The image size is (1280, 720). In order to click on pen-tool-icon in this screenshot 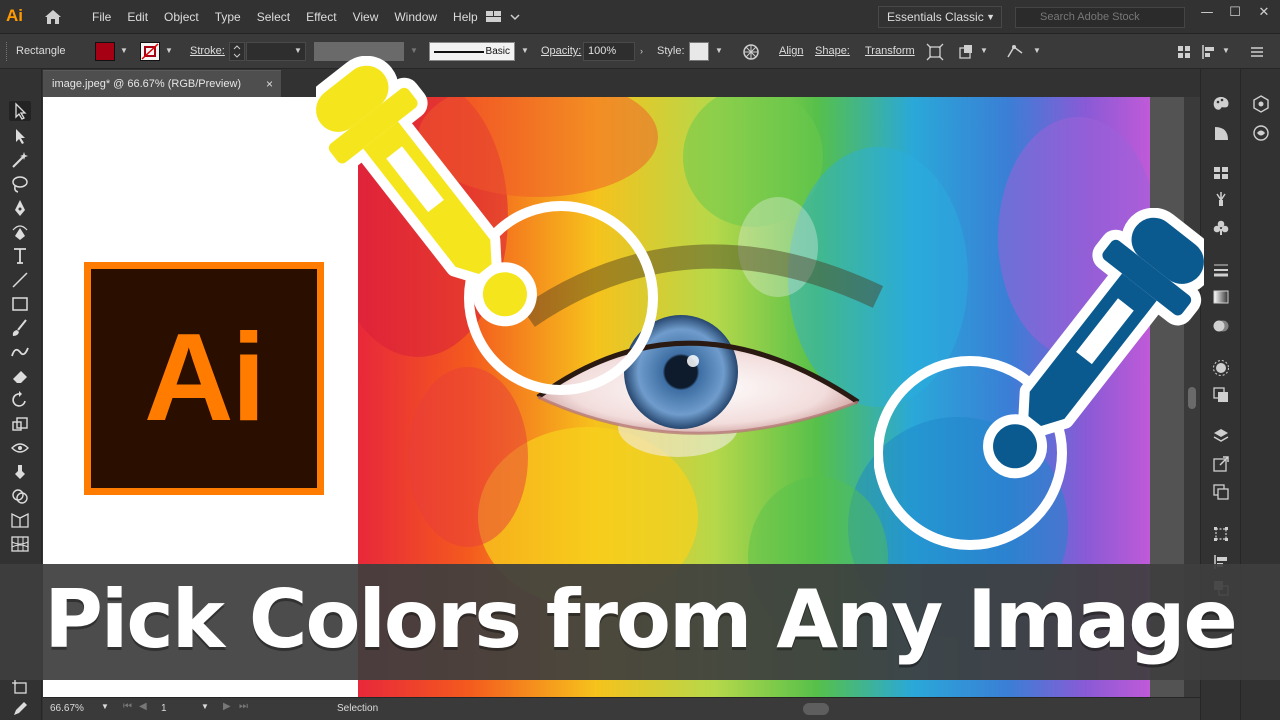, I will do `click(20, 208)`.